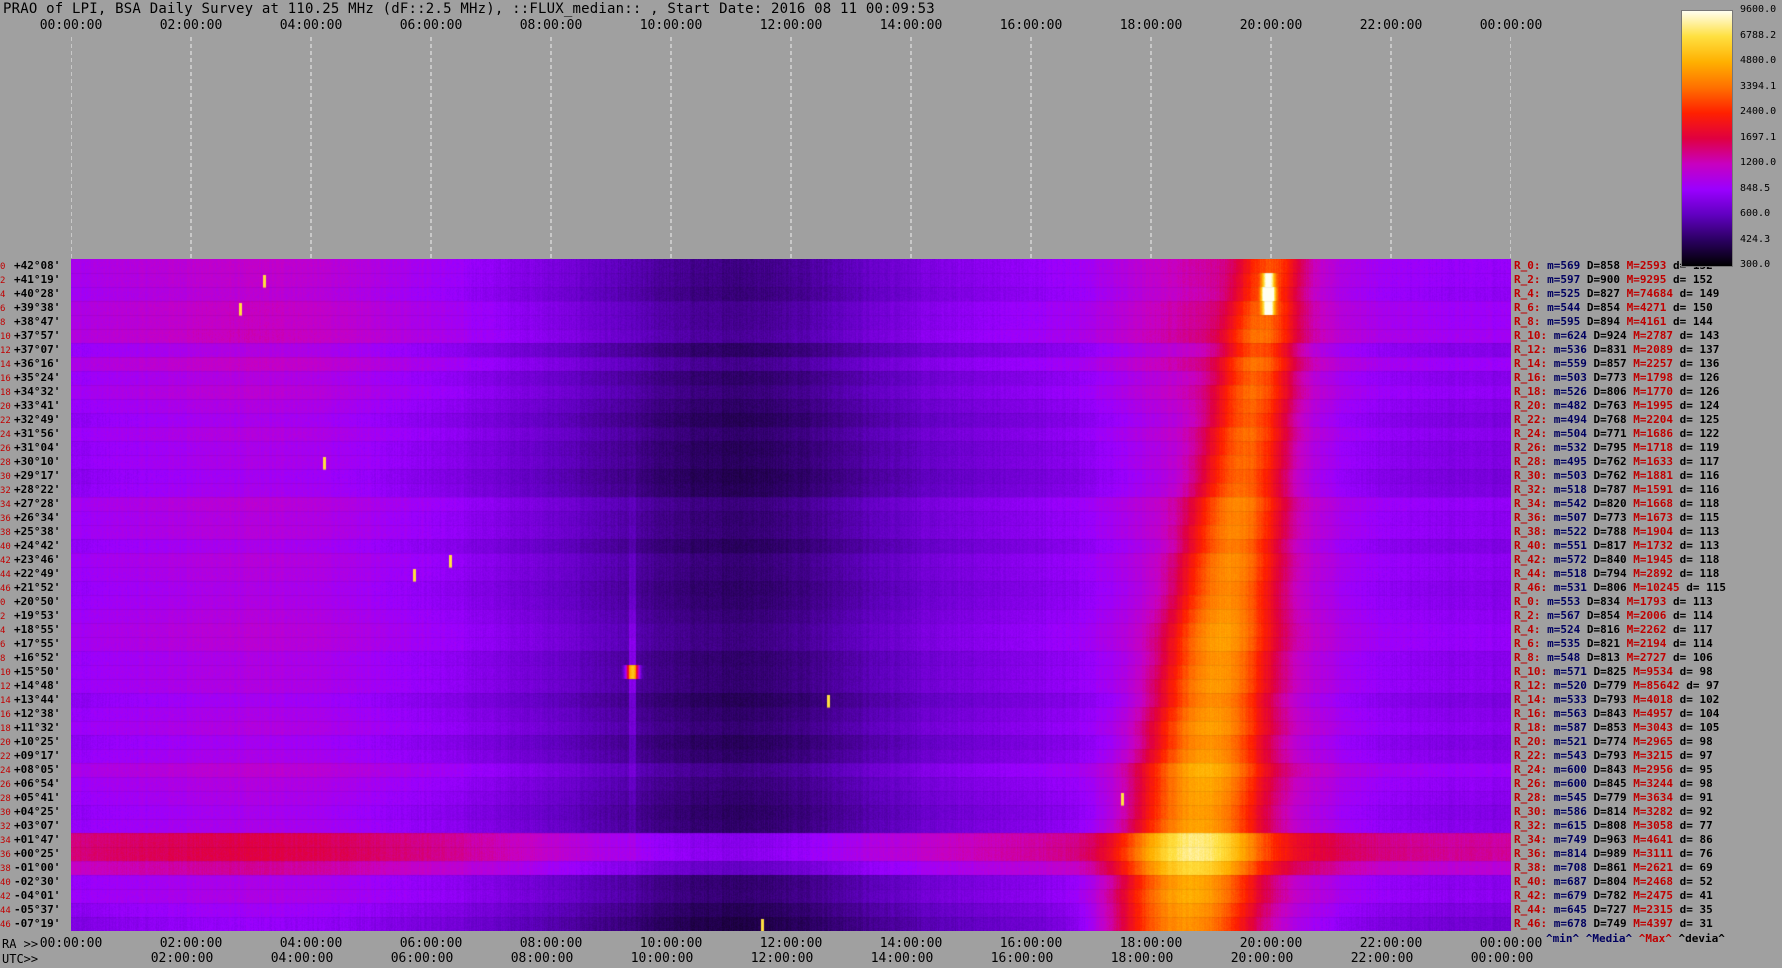 This screenshot has width=1782, height=968. I want to click on row-stat: R_6: m=544 D=854 M=4271 d= 150, so click(1613, 307).